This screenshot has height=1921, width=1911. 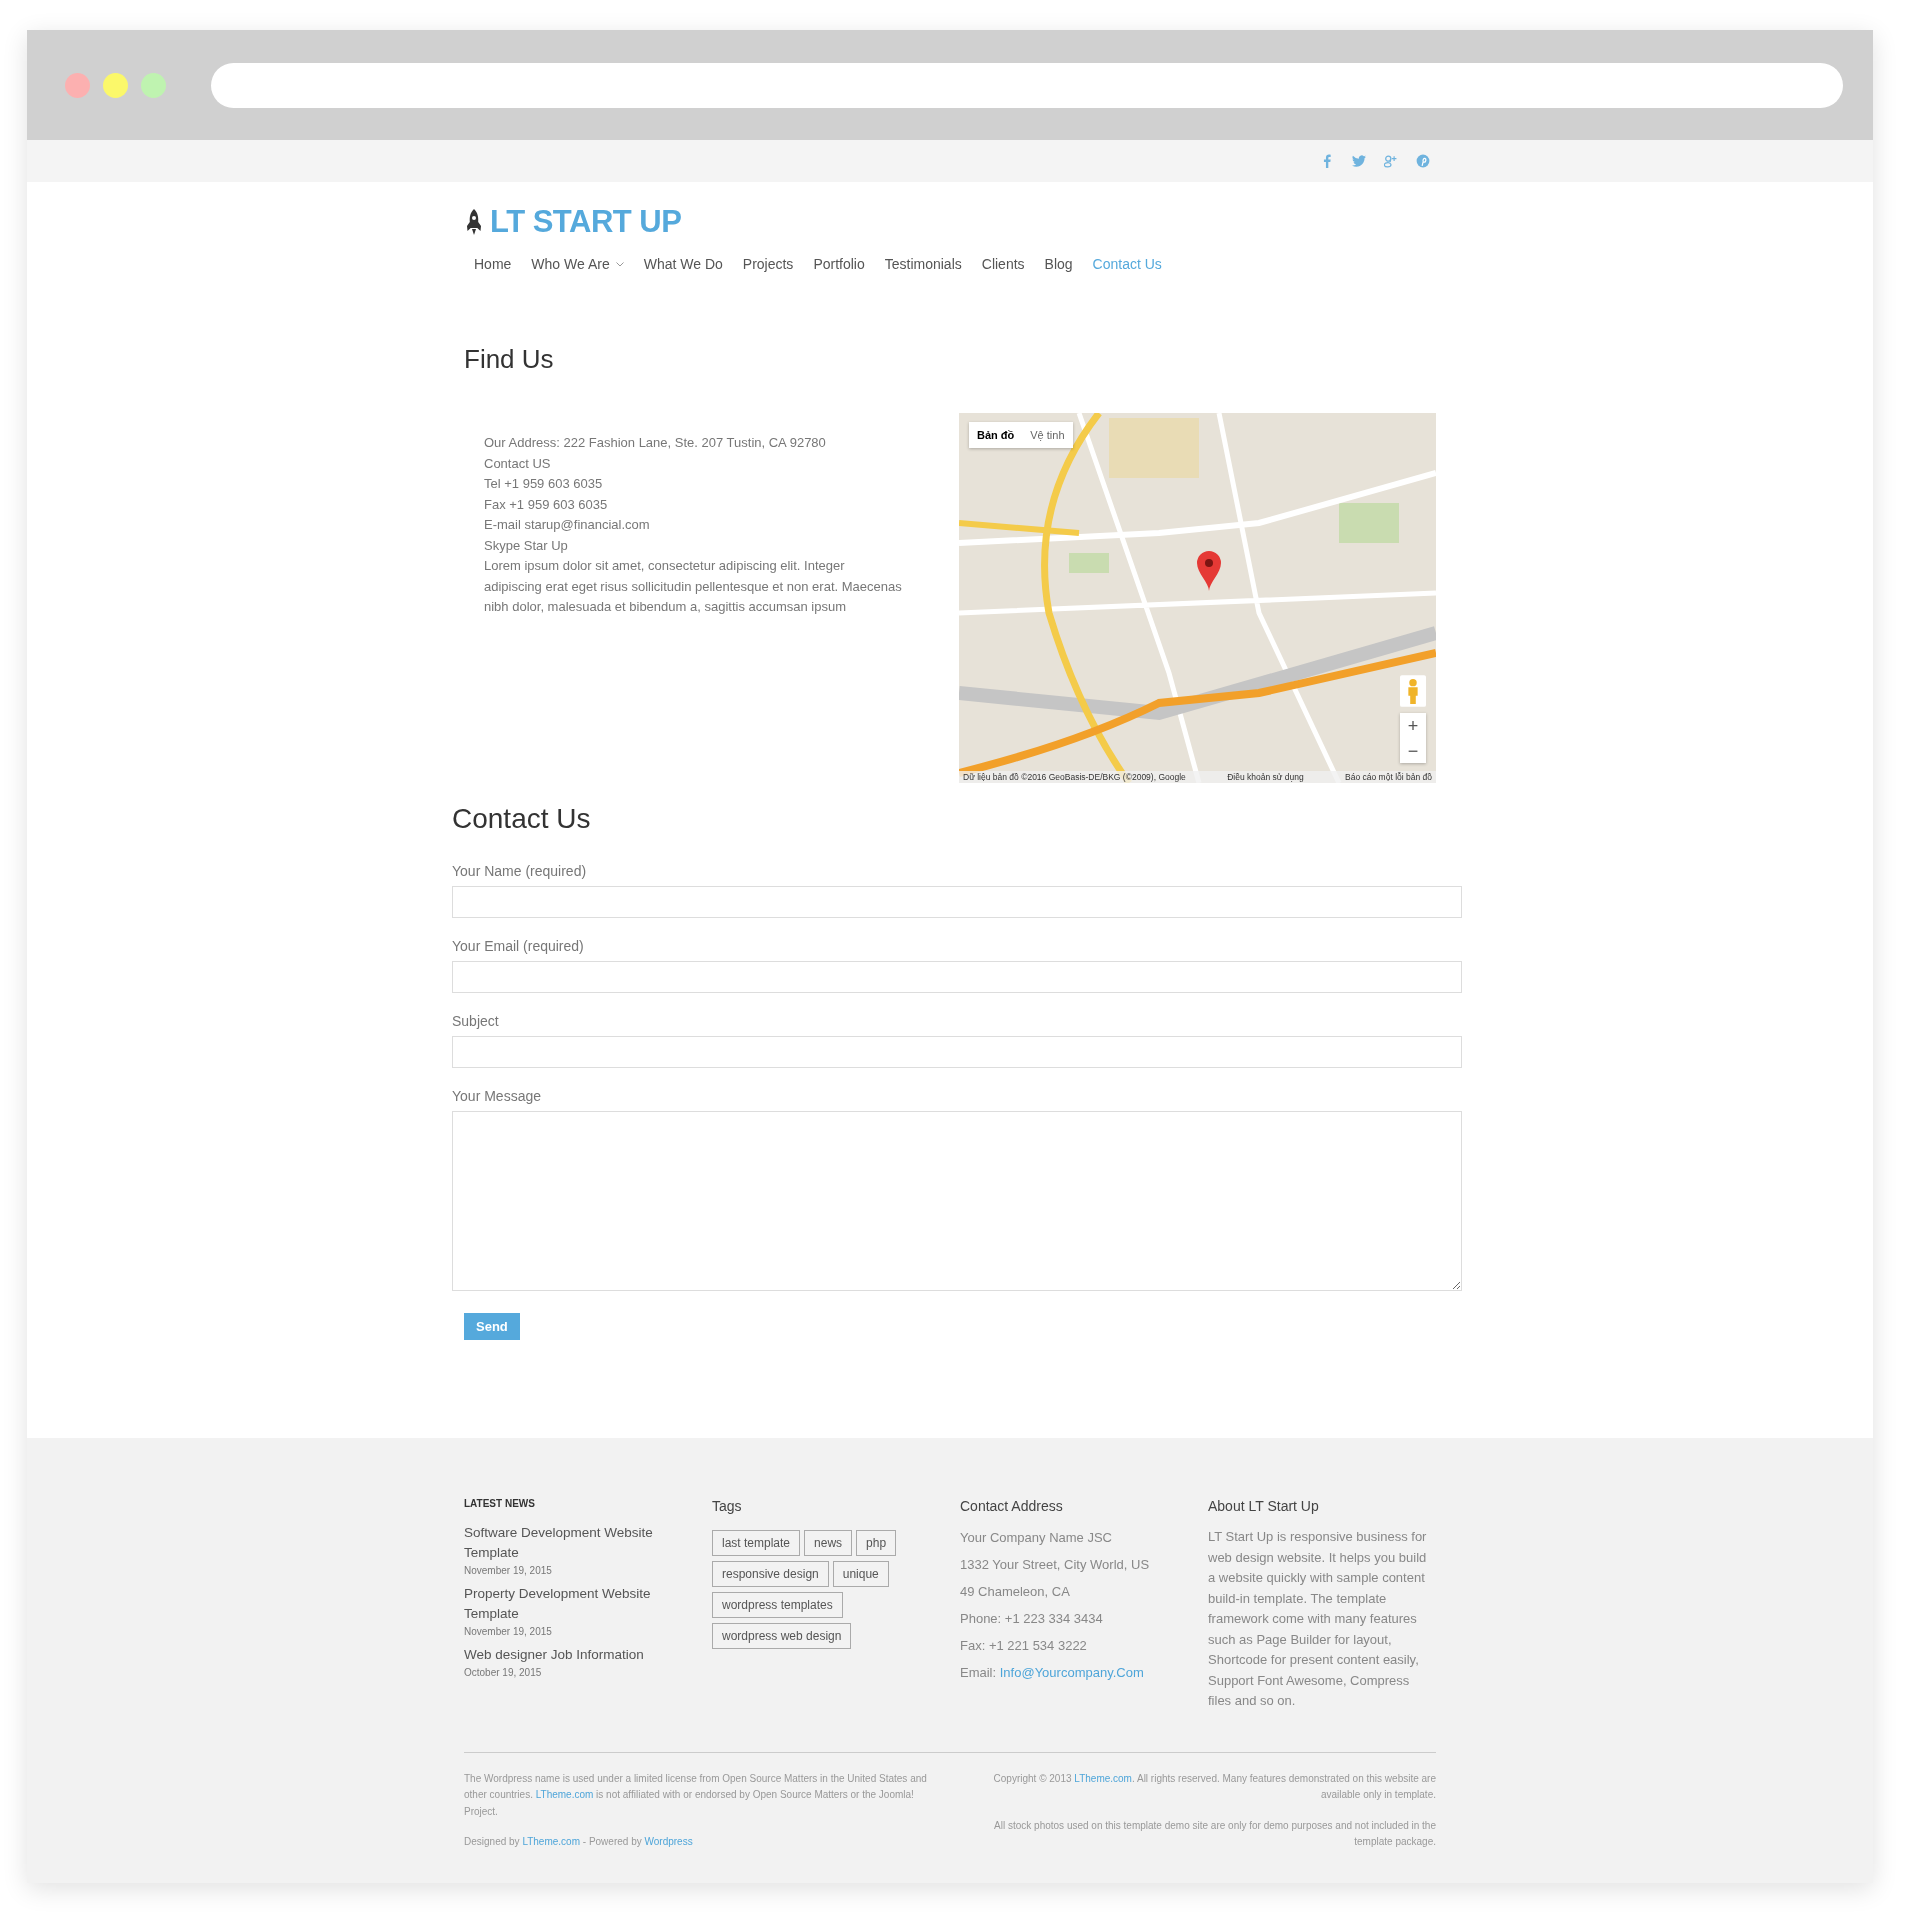 I want to click on copyright-text: Copyright © 2013 LTheme.com. All rights reserved. Many features demonstrated on this website are available only in template., so click(x=1214, y=1786).